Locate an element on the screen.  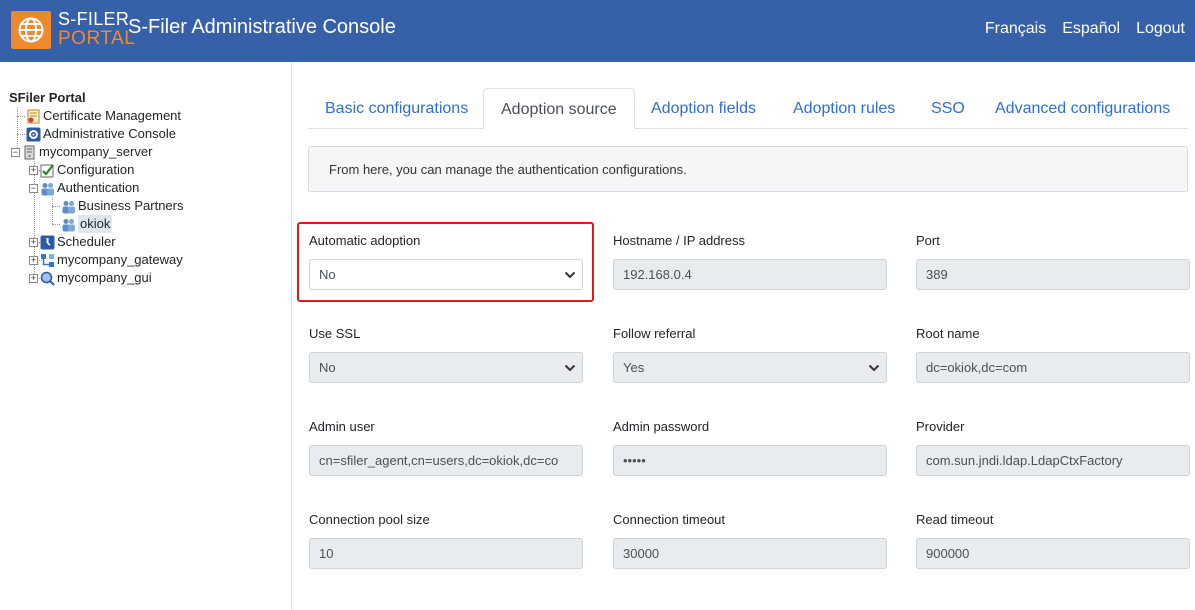
checklist-icon is located at coordinates (47, 170).